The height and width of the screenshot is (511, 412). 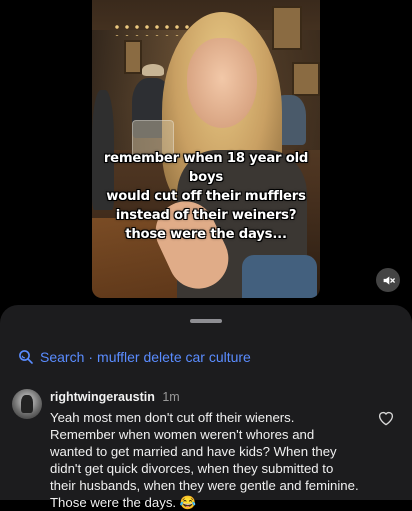 I want to click on related-search-link: Search · muffler delete car culture, so click(x=134, y=357).